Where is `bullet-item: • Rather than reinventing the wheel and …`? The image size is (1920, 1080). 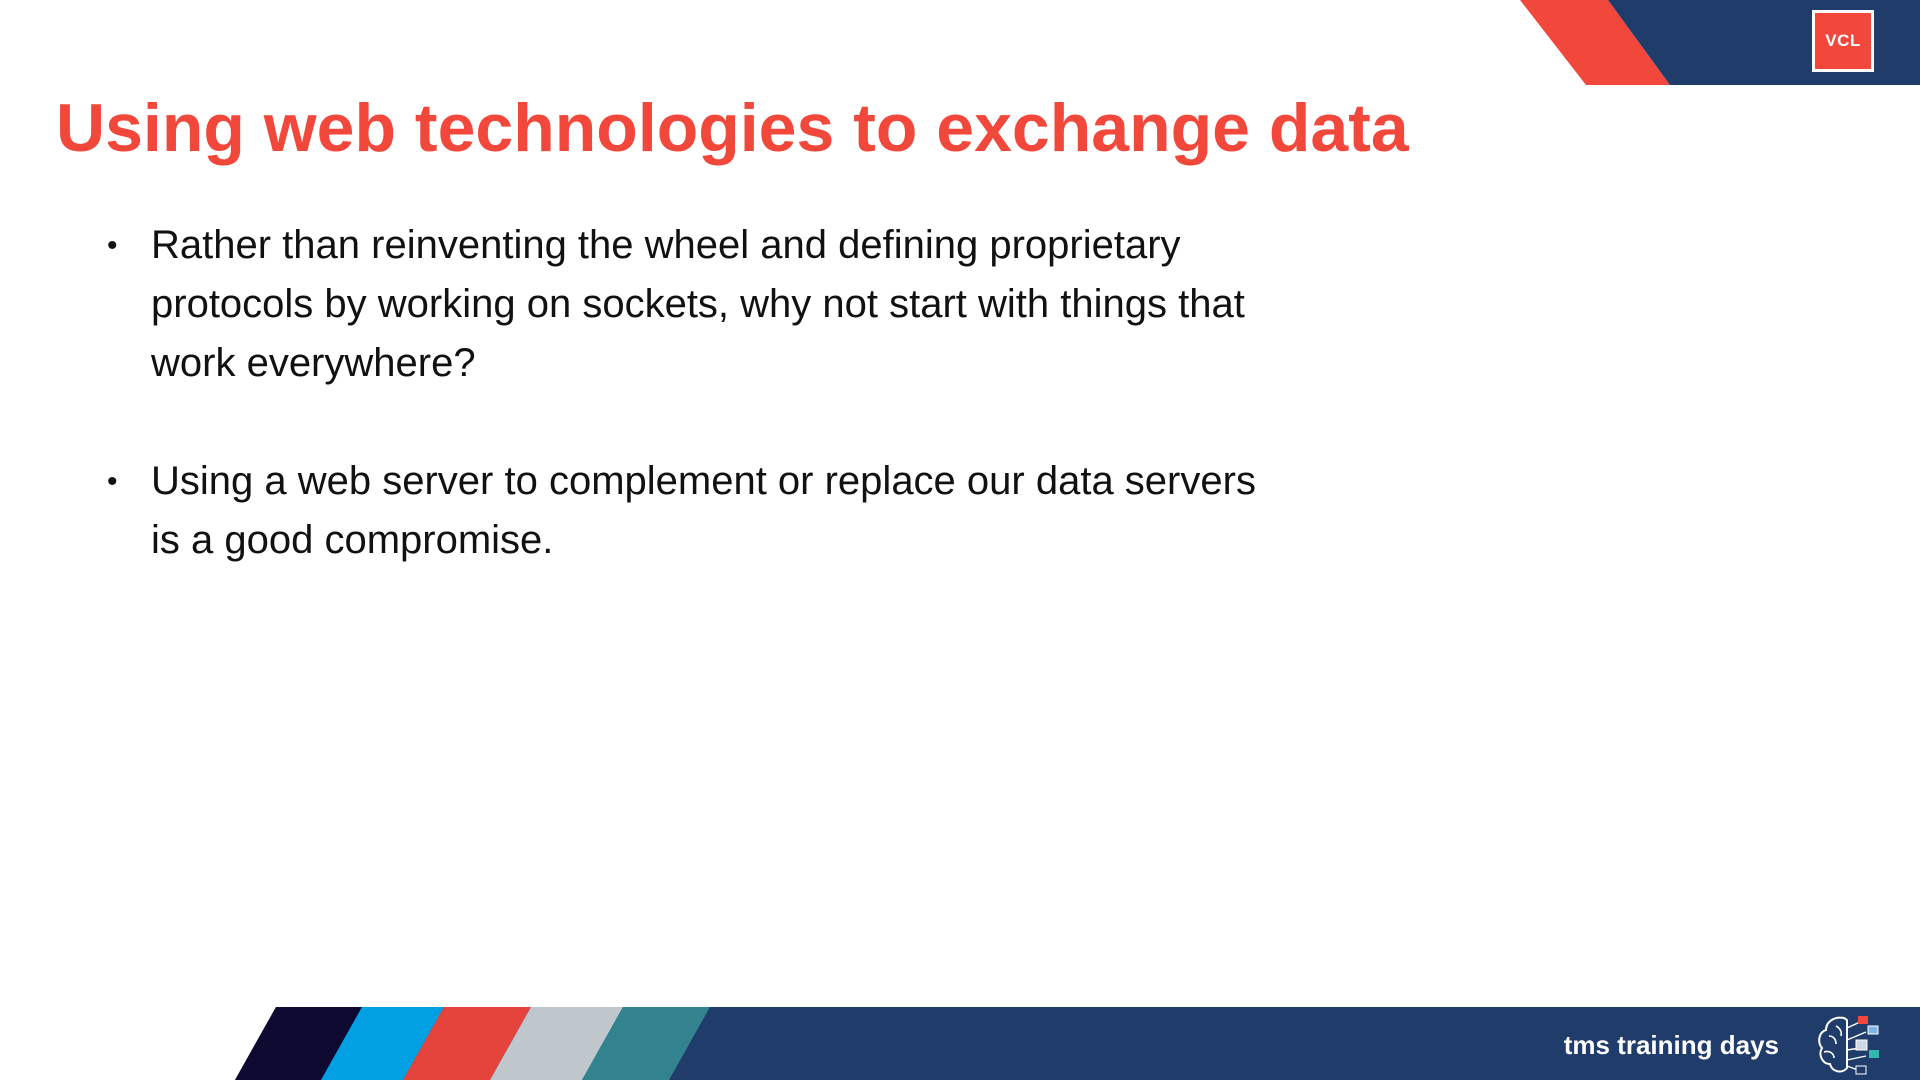 bullet-item: • Rather than reinventing the wheel and … is located at coordinates (680, 304).